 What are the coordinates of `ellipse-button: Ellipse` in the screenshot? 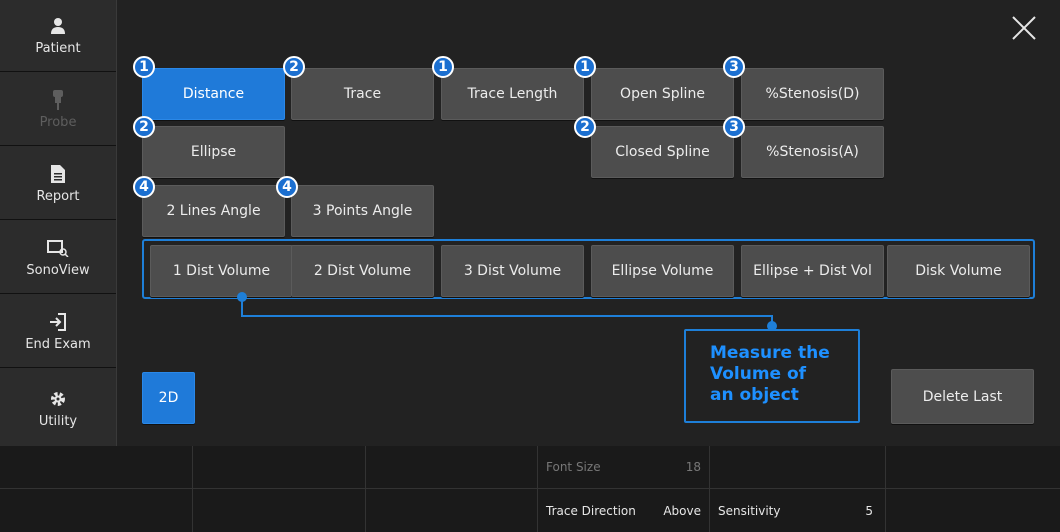 It's located at (213, 152).